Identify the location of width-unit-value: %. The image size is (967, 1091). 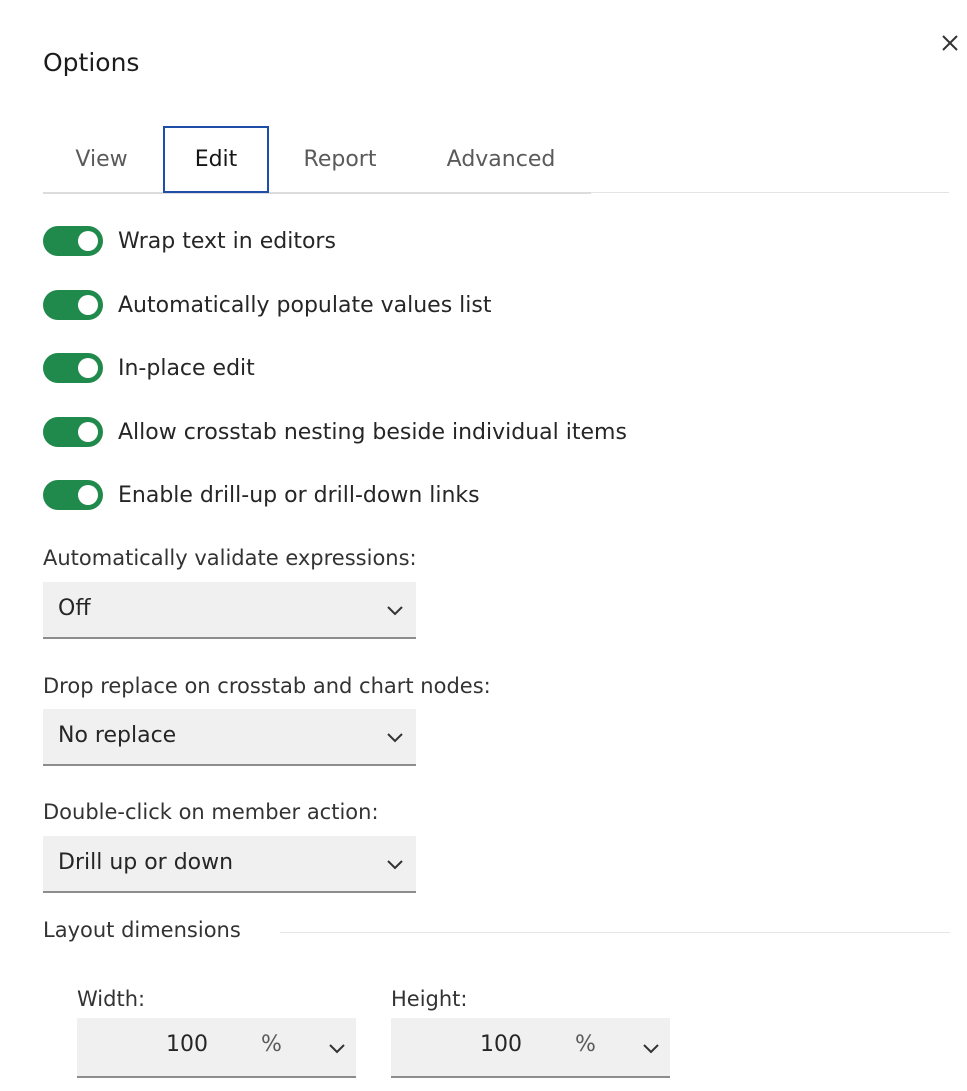
(271, 1044).